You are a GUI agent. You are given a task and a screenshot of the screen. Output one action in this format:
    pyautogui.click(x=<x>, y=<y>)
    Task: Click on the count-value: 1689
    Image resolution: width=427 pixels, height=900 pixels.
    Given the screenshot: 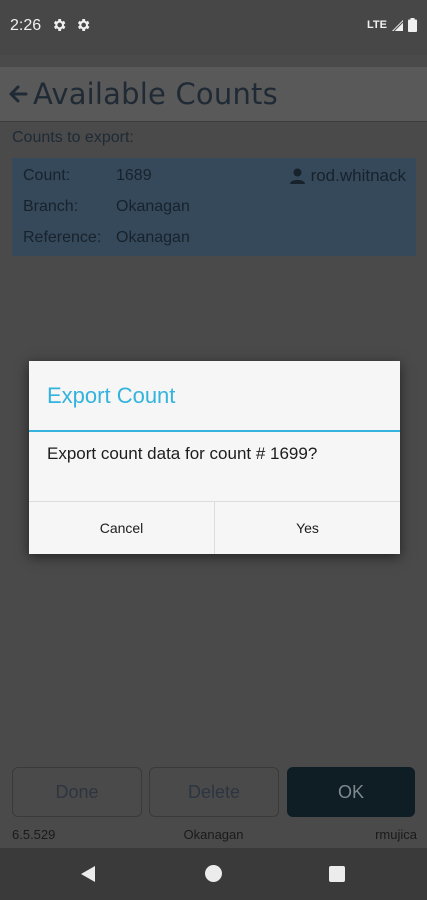 What is the action you would take?
    pyautogui.click(x=134, y=175)
    